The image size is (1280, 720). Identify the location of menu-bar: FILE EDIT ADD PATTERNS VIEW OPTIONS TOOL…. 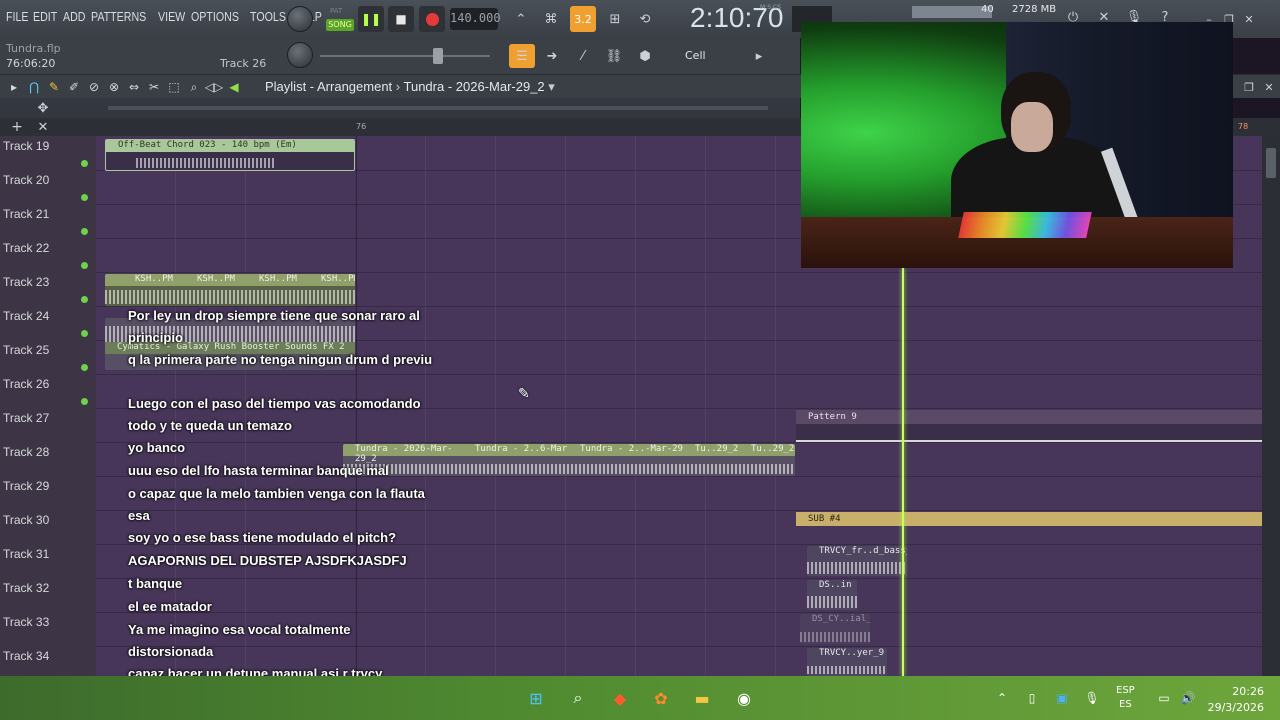
(164, 16).